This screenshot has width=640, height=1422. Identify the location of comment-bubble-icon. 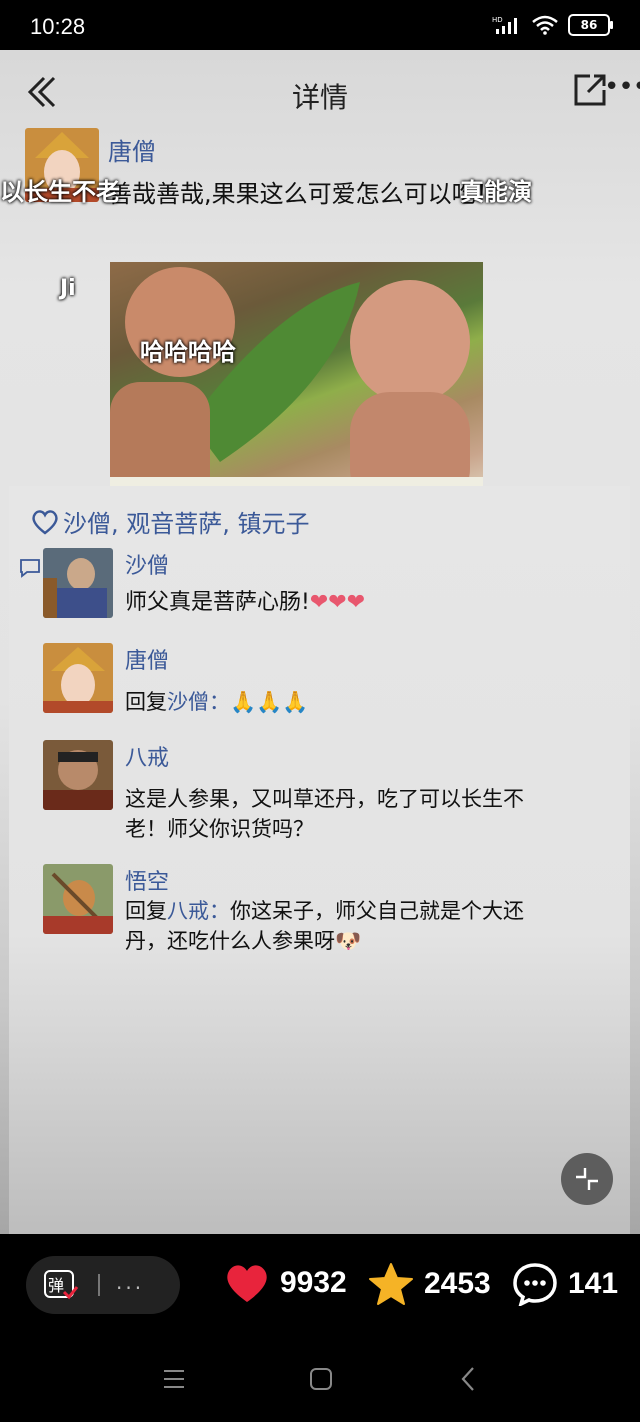
(30, 568).